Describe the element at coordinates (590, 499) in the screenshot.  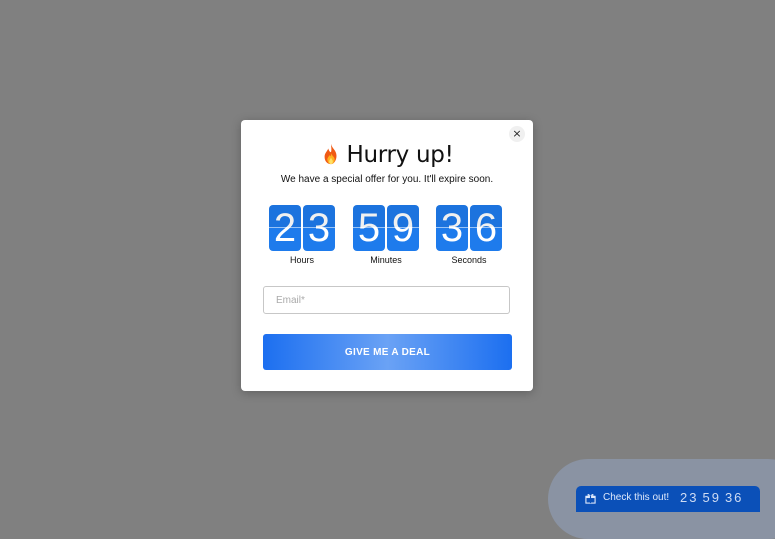
I see `gift-icon` at that location.